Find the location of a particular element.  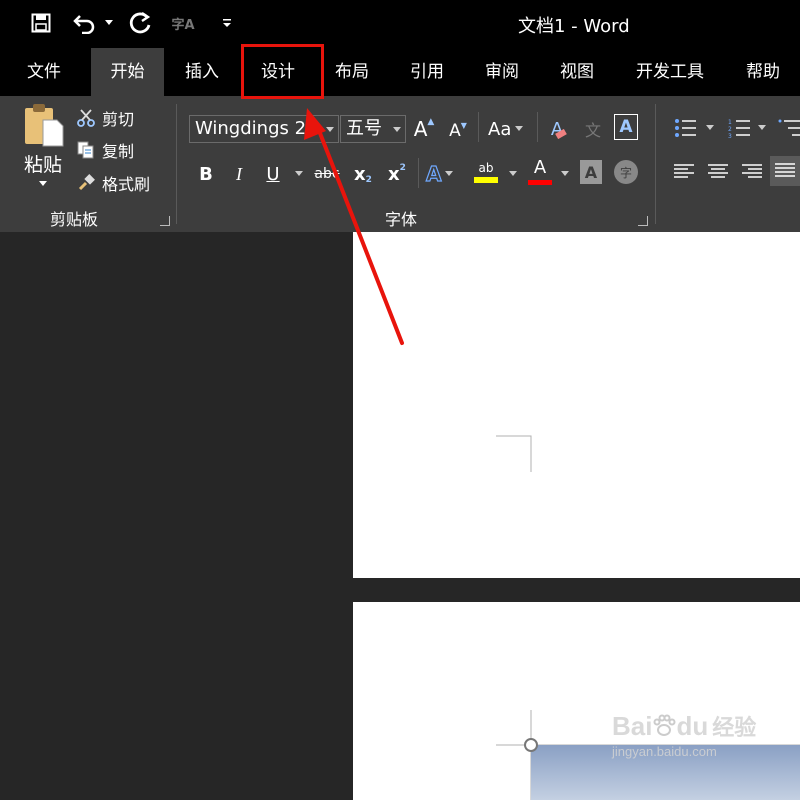

annotation-arrow is located at coordinates (354, 226).